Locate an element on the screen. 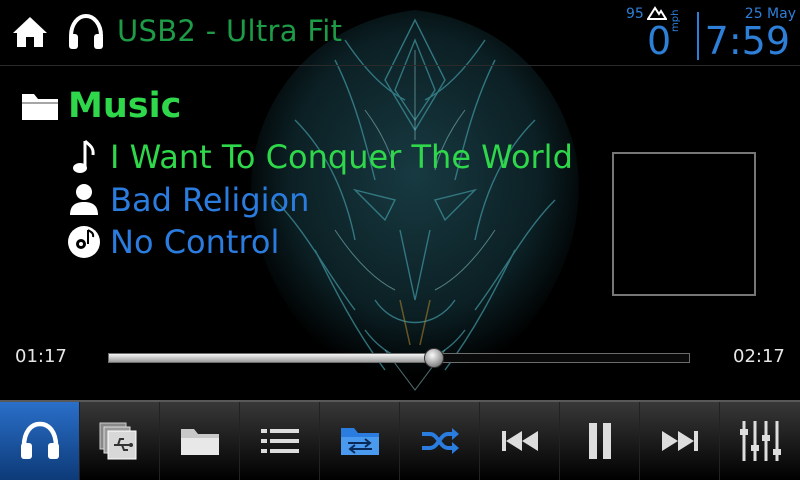  previous-track-icon is located at coordinates (519, 441).